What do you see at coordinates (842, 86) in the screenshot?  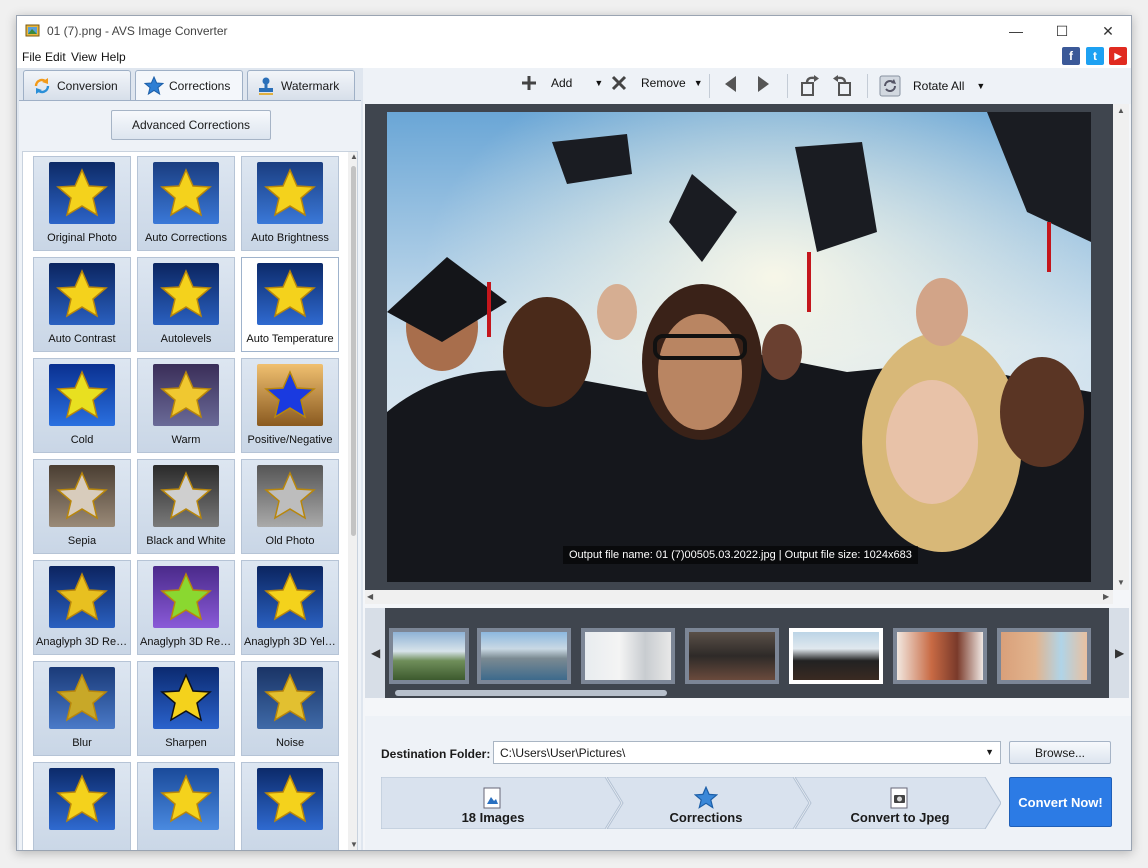 I see `rotate-right-icon` at bounding box center [842, 86].